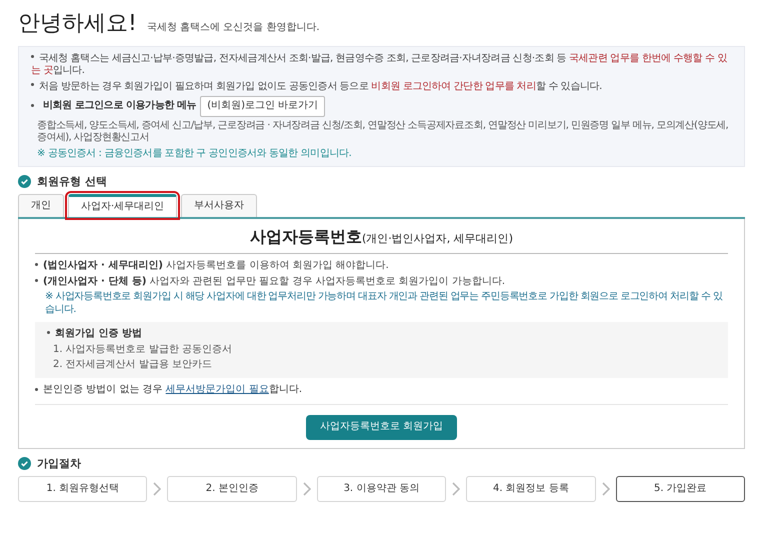  What do you see at coordinates (233, 28) in the screenshot?
I see `welcome-text: 국세청 홈택스에 오신것을 환영합니다.` at bounding box center [233, 28].